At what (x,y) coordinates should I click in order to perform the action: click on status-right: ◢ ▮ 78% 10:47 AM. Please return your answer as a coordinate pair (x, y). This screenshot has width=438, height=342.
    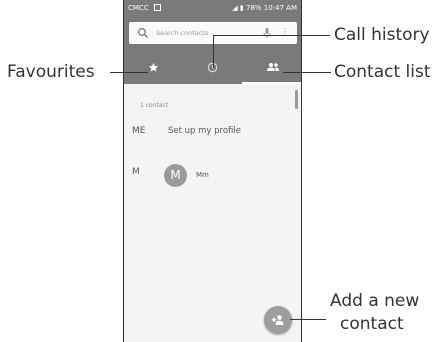
    Looking at the image, I should click on (264, 8).